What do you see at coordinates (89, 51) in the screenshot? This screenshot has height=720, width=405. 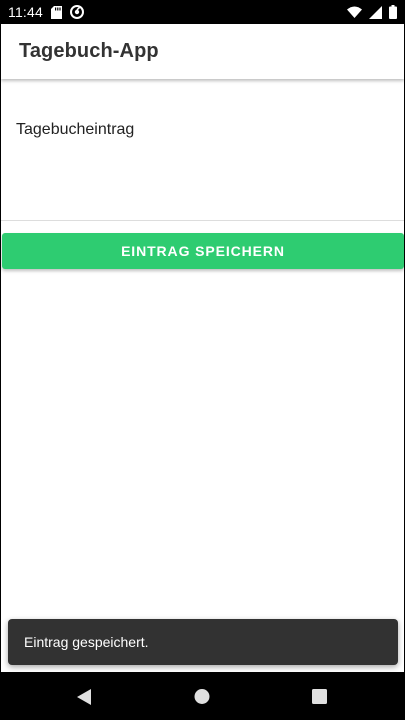 I see `app-title: Tagebuch-App` at bounding box center [89, 51].